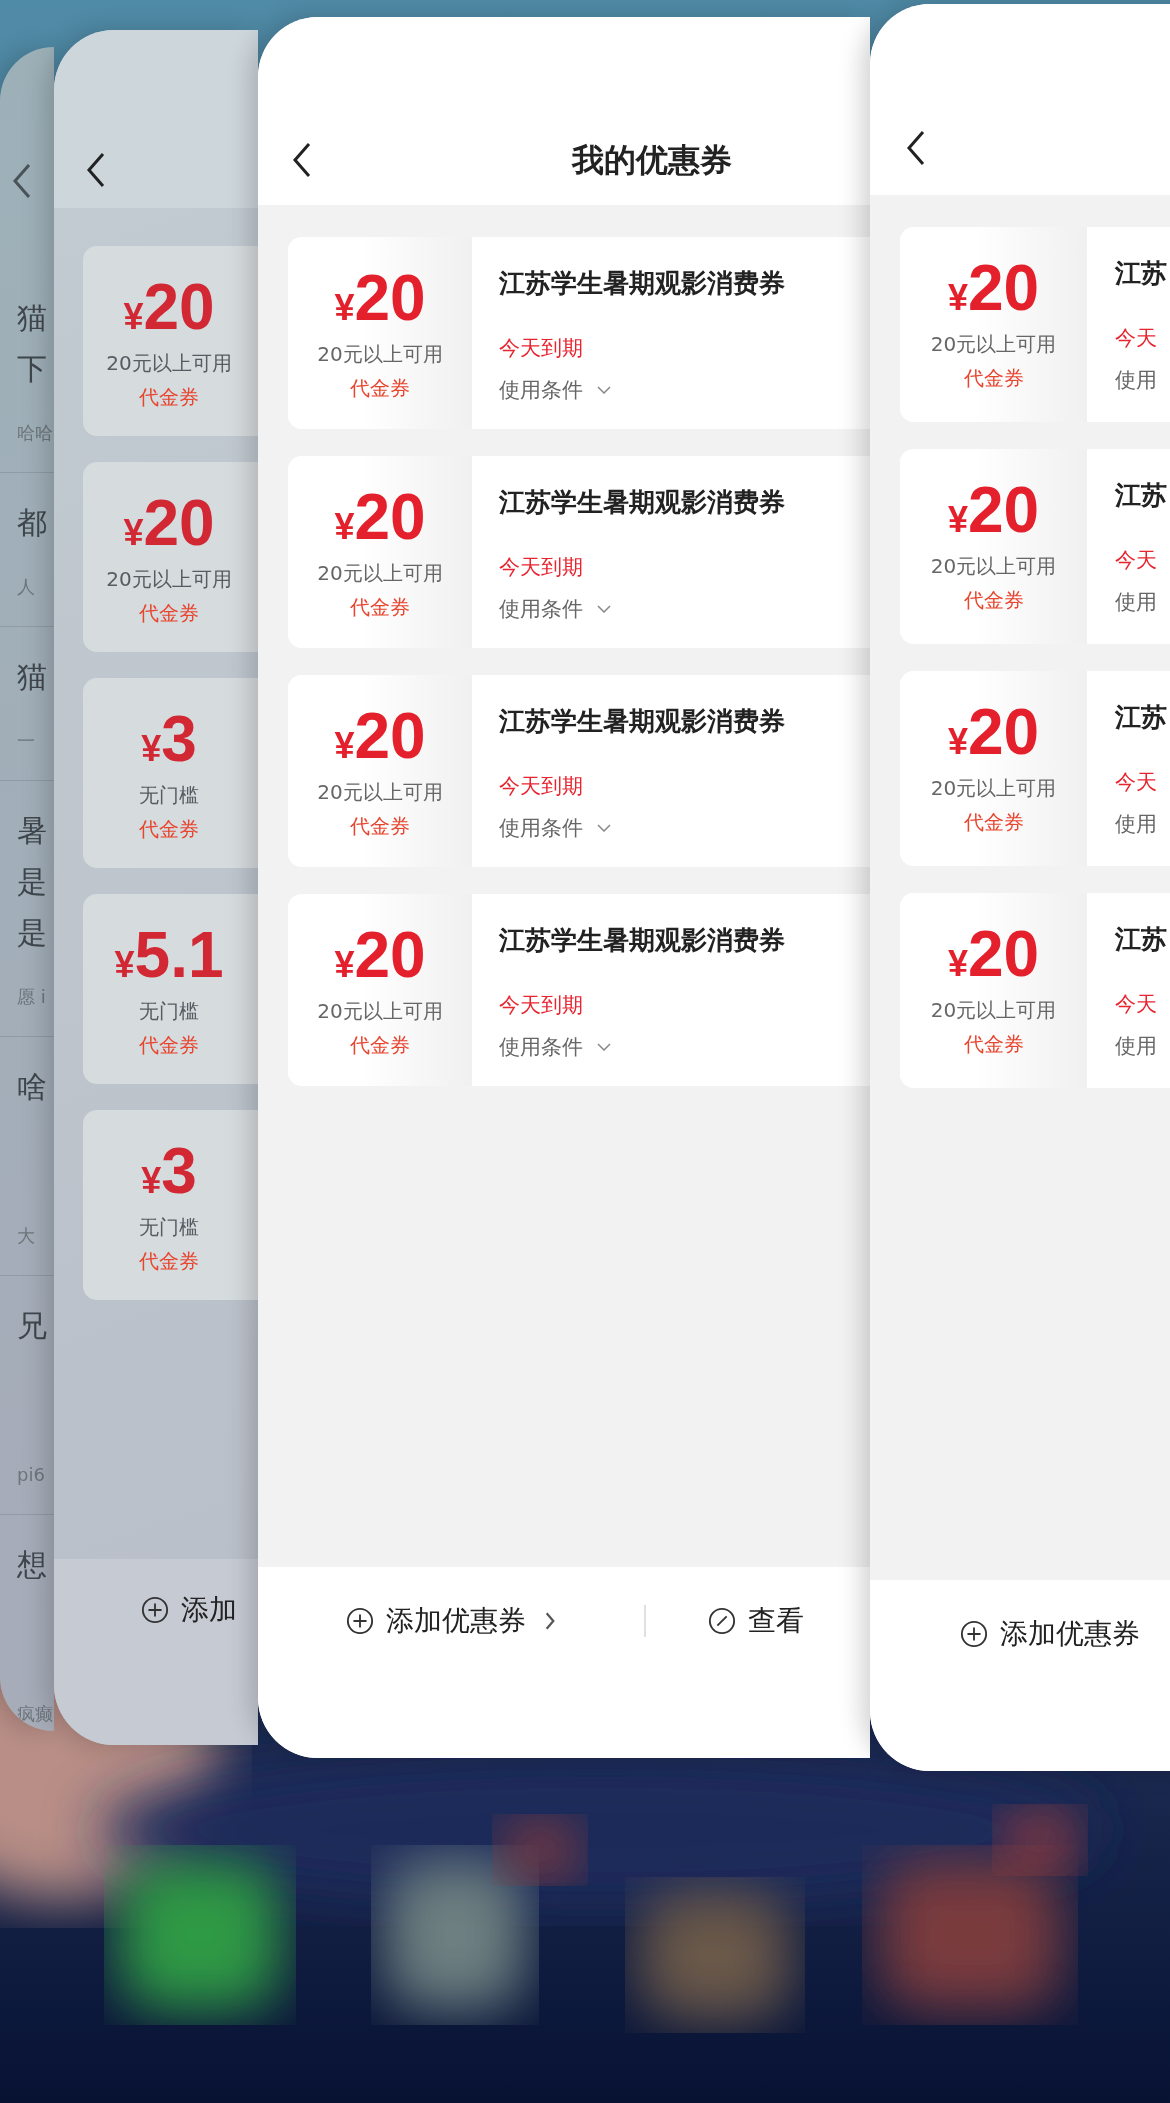 This screenshot has width=1170, height=2103. Describe the element at coordinates (776, 1621) in the screenshot. I see `footer-link: 查看` at that location.